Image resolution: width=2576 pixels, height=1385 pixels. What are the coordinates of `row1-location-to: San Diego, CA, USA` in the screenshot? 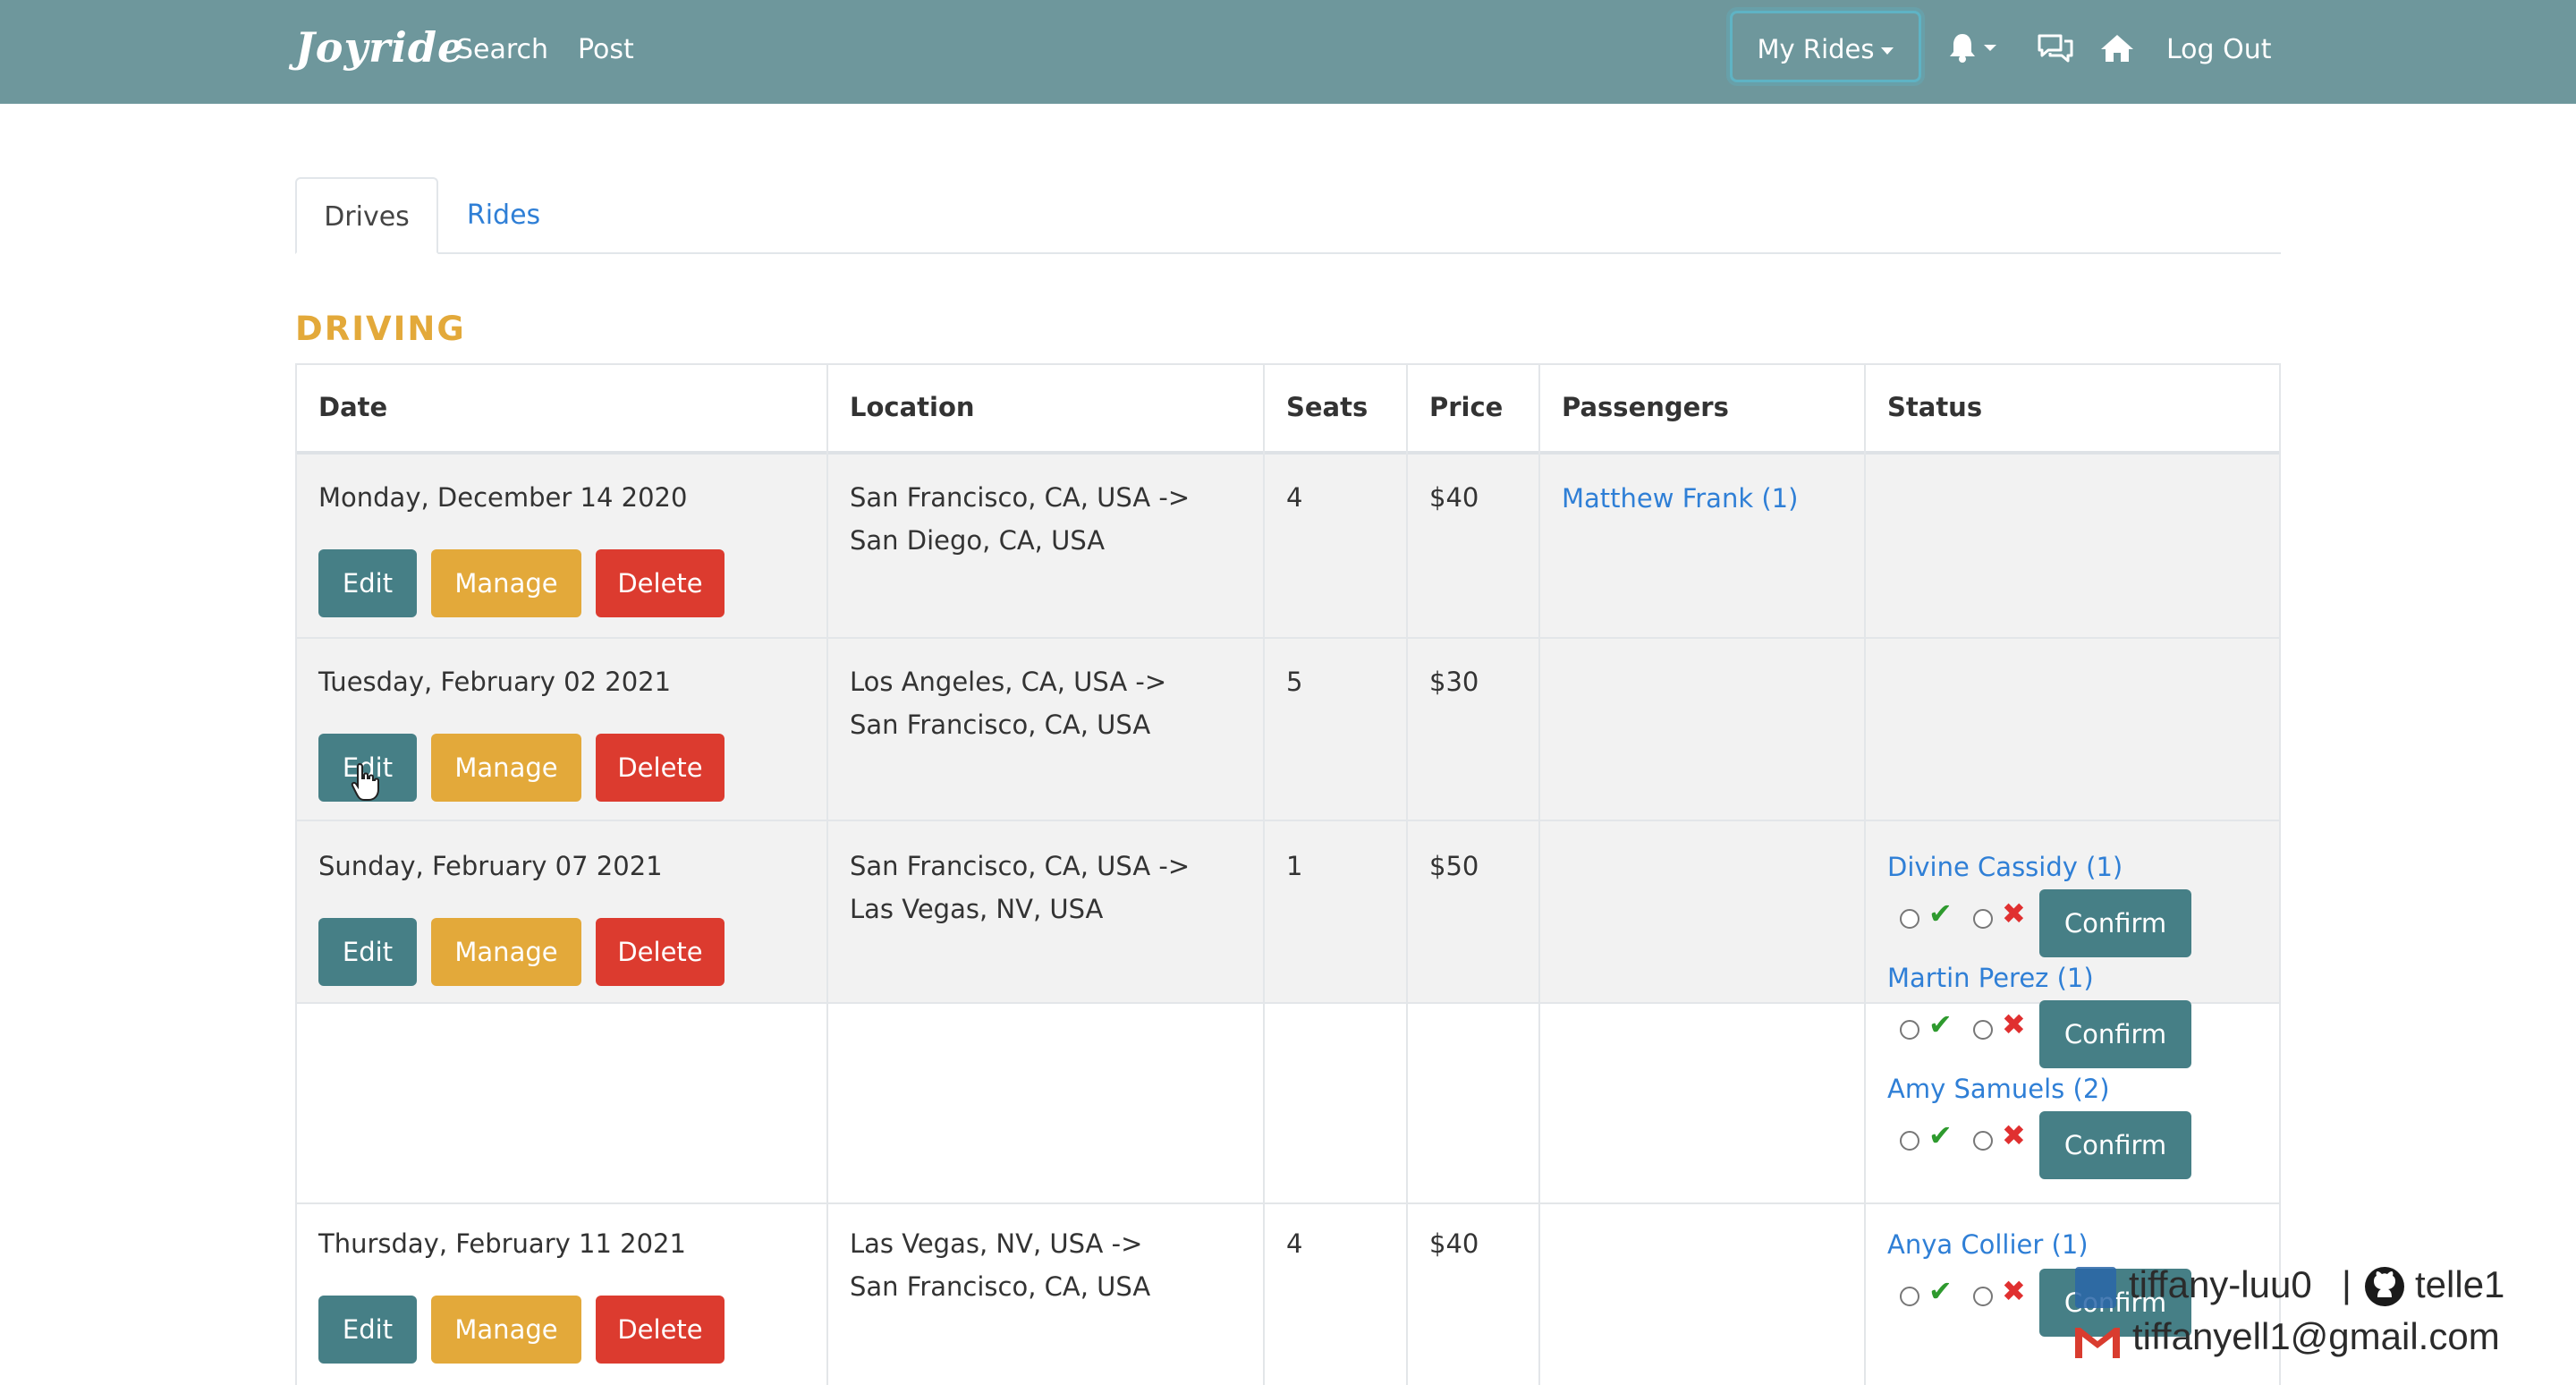 It's located at (978, 540).